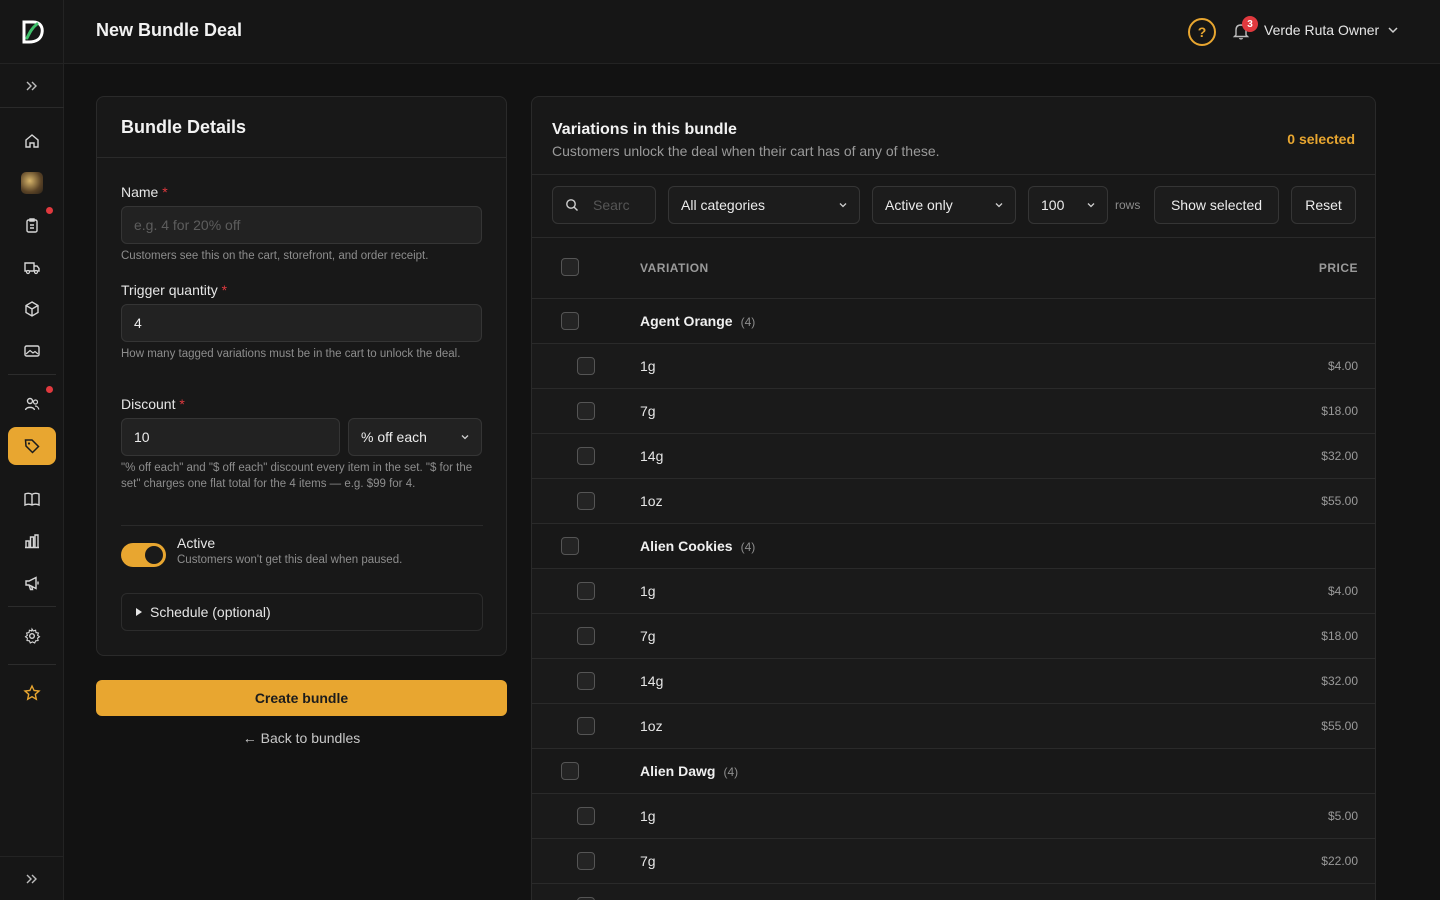 This screenshot has width=1440, height=900. Describe the element at coordinates (32, 183) in the screenshot. I see `sidebar-item-store` at that location.